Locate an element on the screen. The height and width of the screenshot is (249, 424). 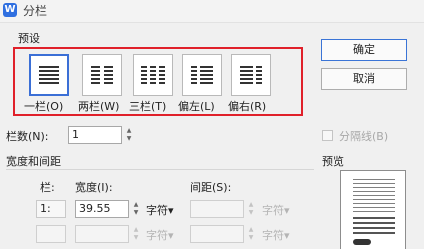
preset-three-columns-button is located at coordinates (153, 75).